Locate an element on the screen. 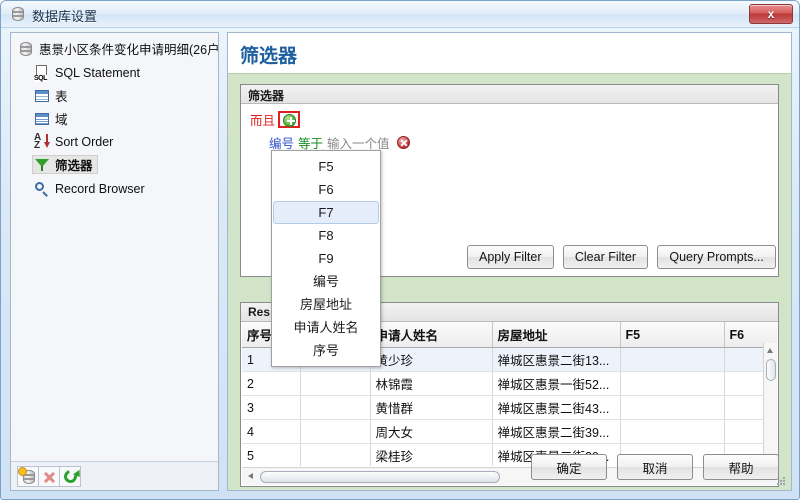  cell: 周大女 is located at coordinates (431, 431).